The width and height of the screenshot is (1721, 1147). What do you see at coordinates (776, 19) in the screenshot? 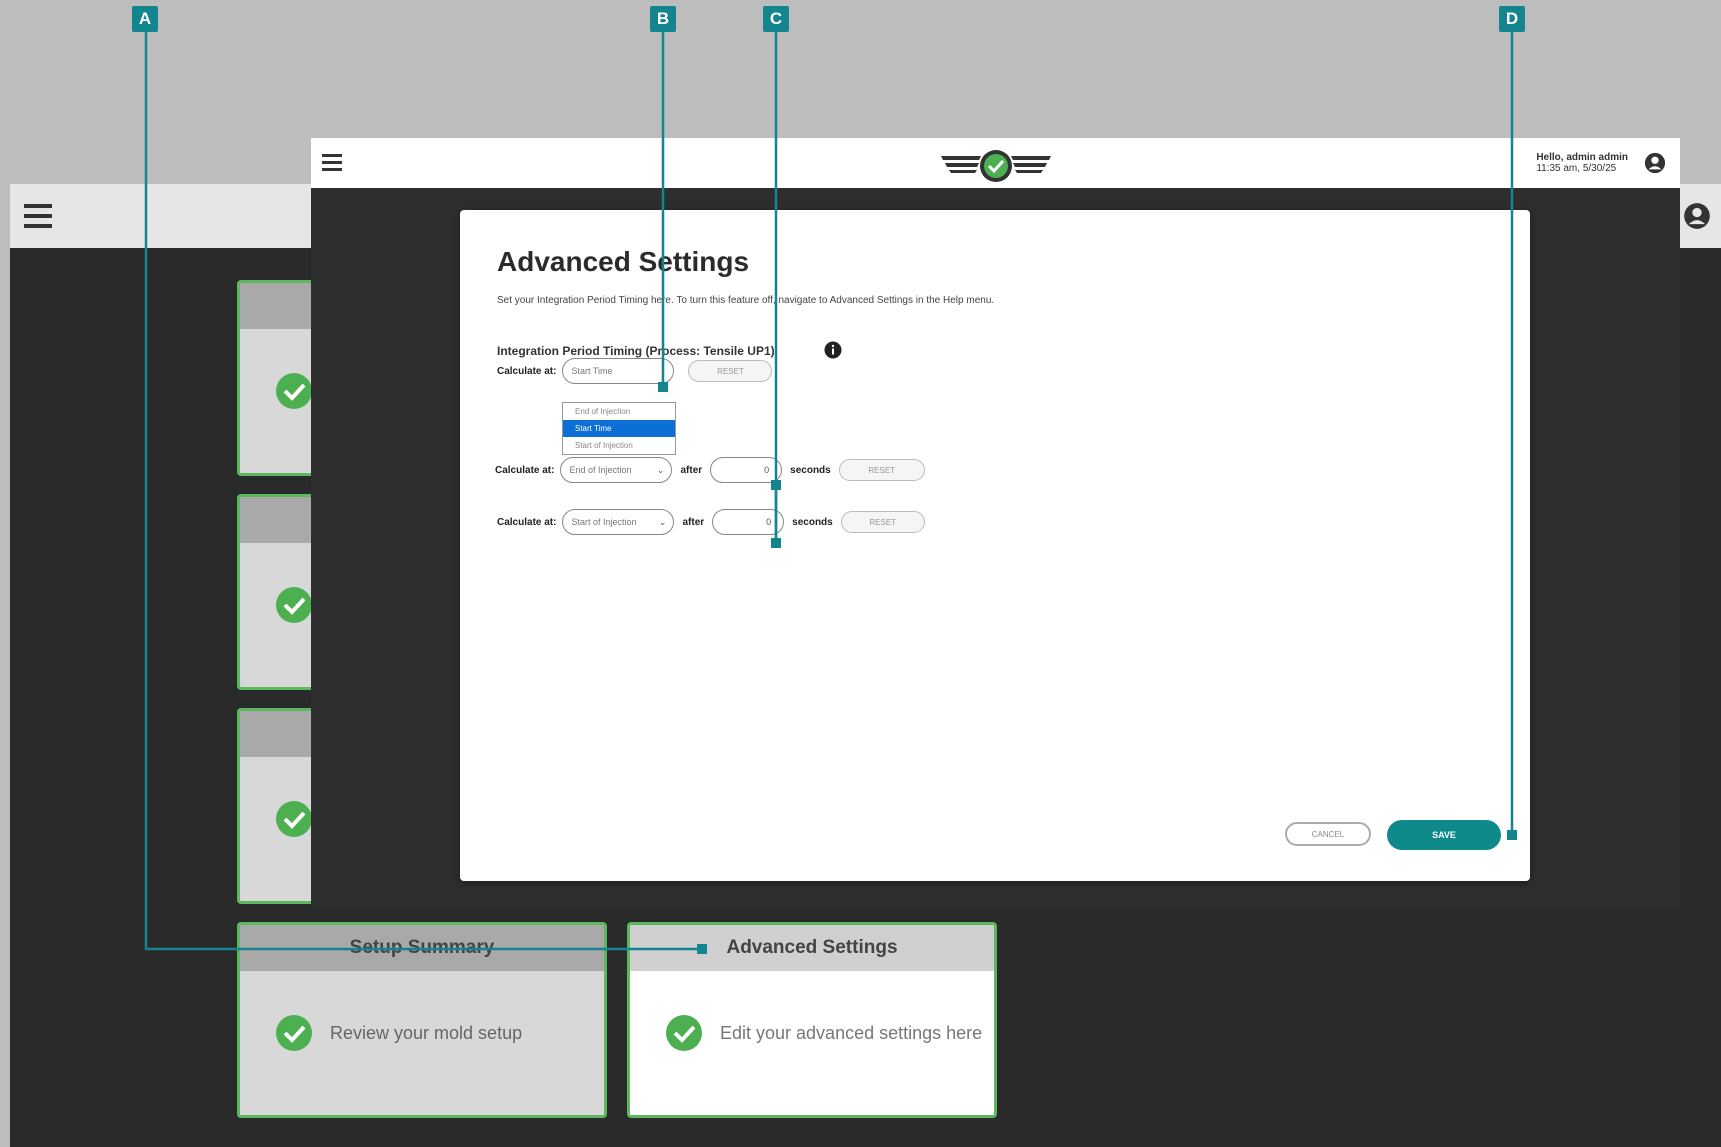
I see `callout-label-c: C` at bounding box center [776, 19].